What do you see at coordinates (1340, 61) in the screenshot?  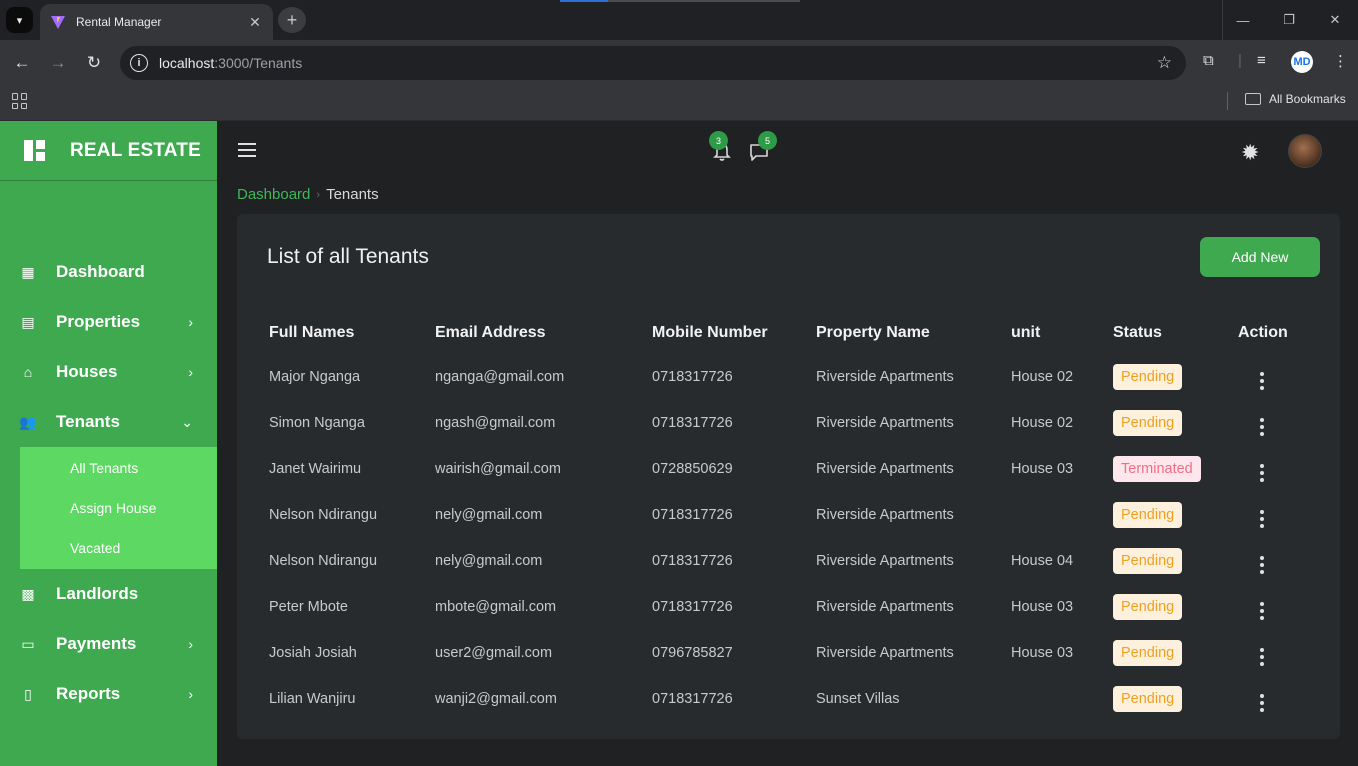 I see `browser-menu-icon: ⋮` at bounding box center [1340, 61].